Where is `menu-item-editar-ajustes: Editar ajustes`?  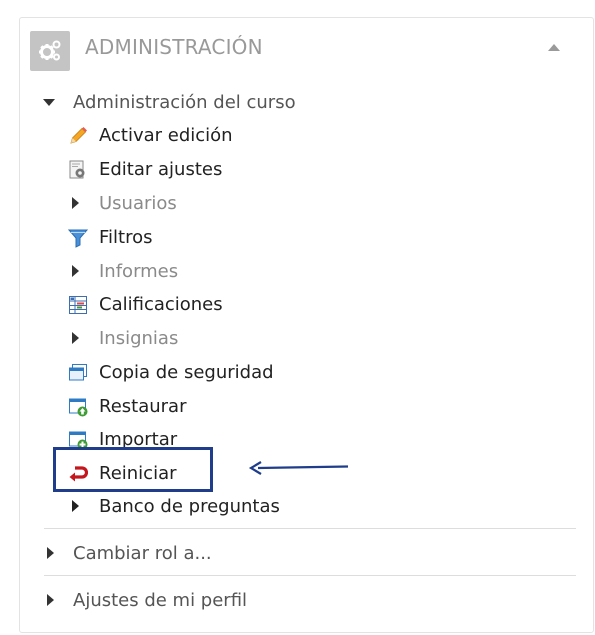 menu-item-editar-ajustes: Editar ajustes is located at coordinates (188, 170).